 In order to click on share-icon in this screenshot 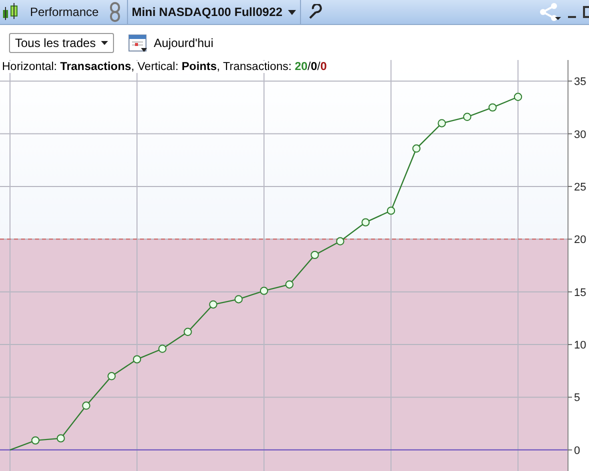, I will do `click(550, 12)`.